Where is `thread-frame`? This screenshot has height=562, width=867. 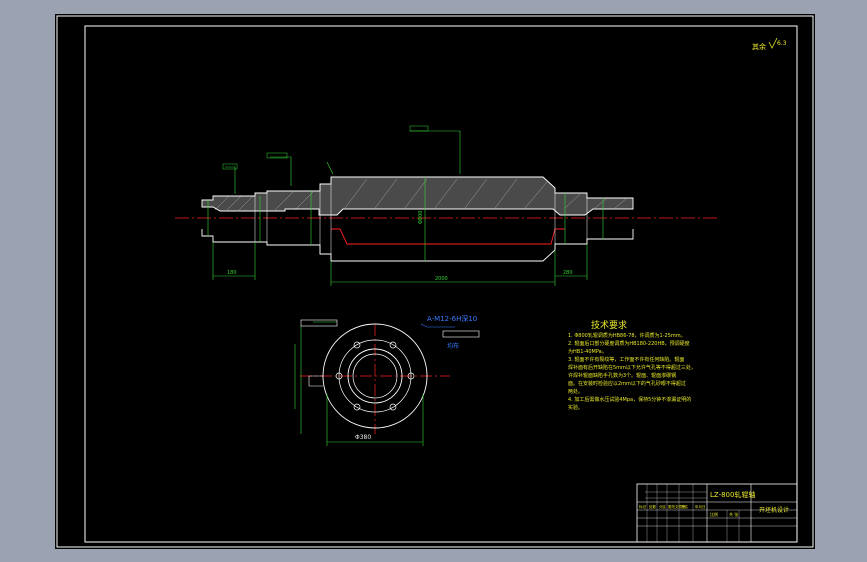 thread-frame is located at coordinates (461, 334).